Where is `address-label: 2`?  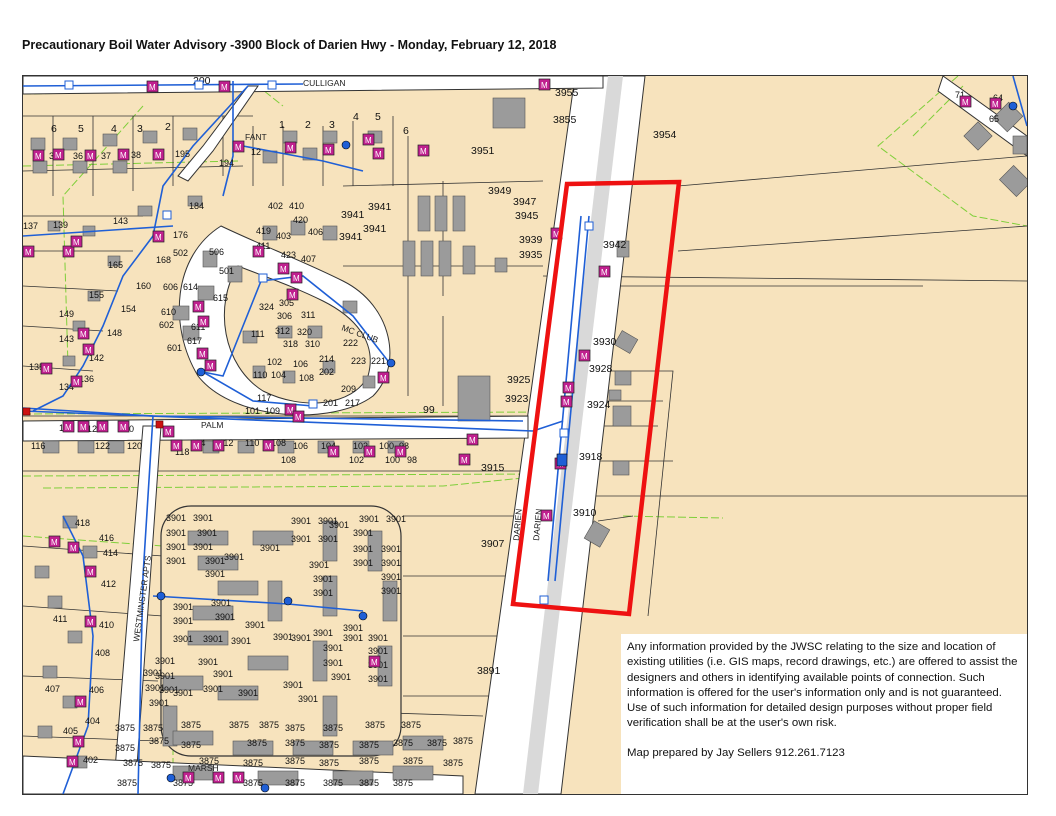
address-label: 2 is located at coordinates (168, 127).